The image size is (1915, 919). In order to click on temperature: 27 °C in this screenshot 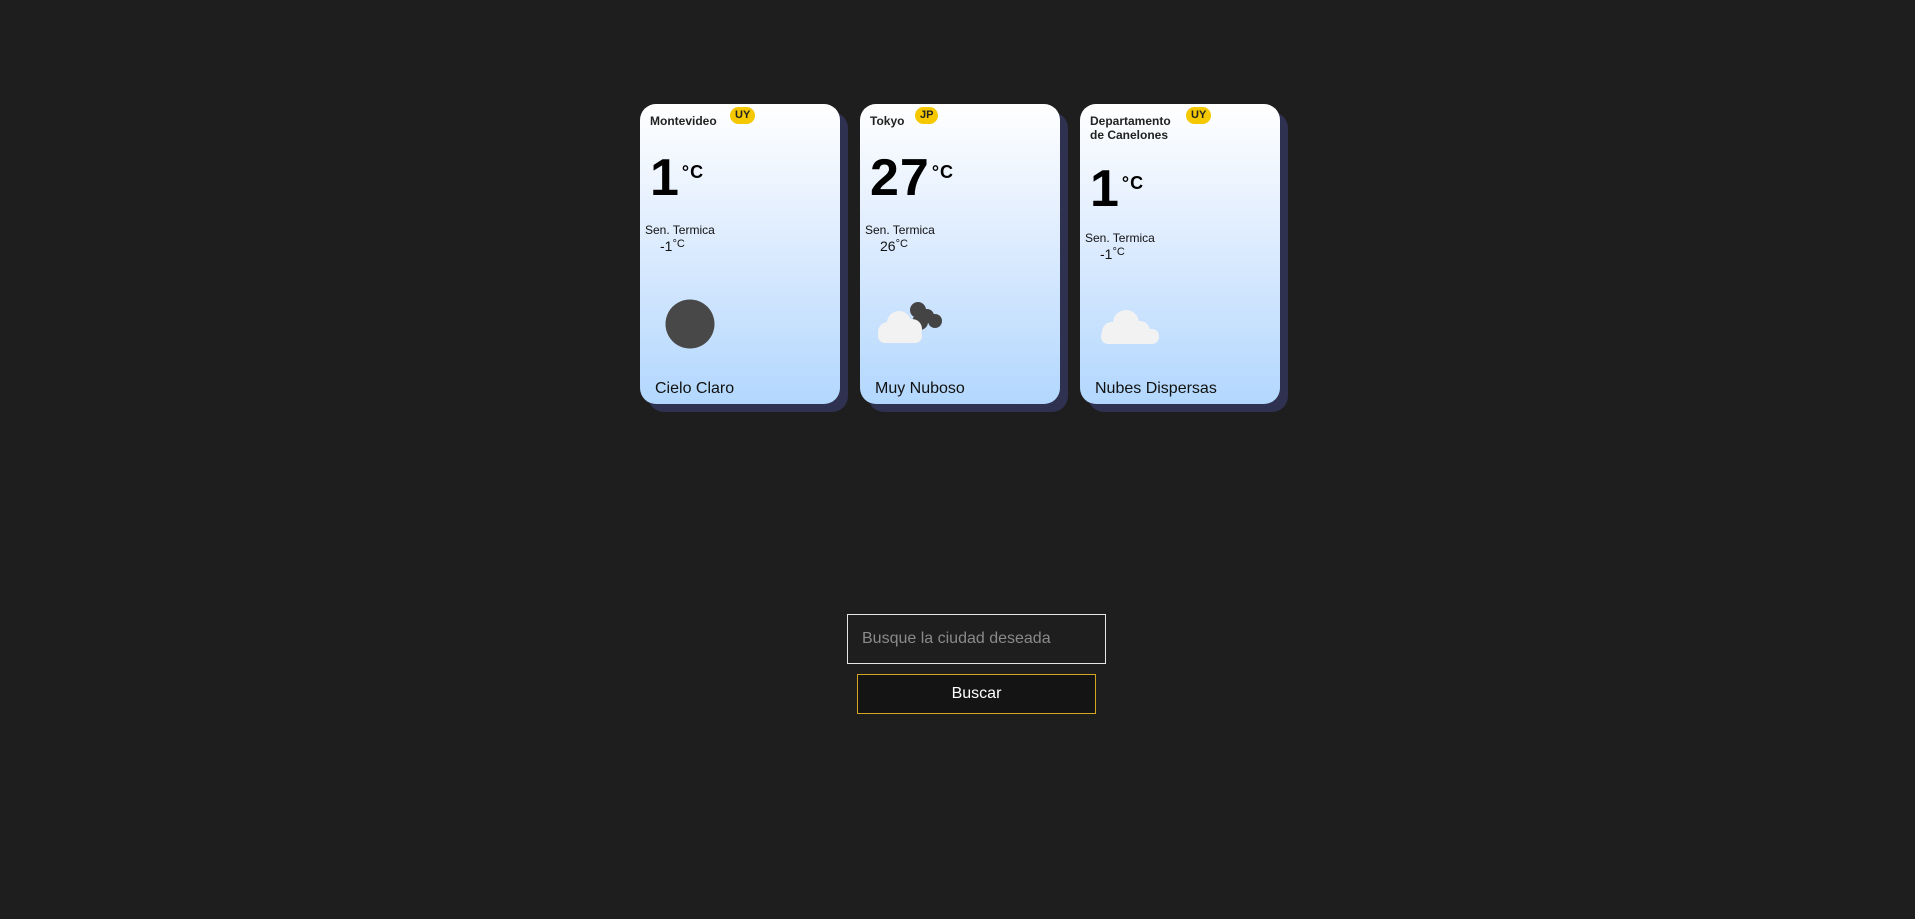, I will do `click(912, 178)`.